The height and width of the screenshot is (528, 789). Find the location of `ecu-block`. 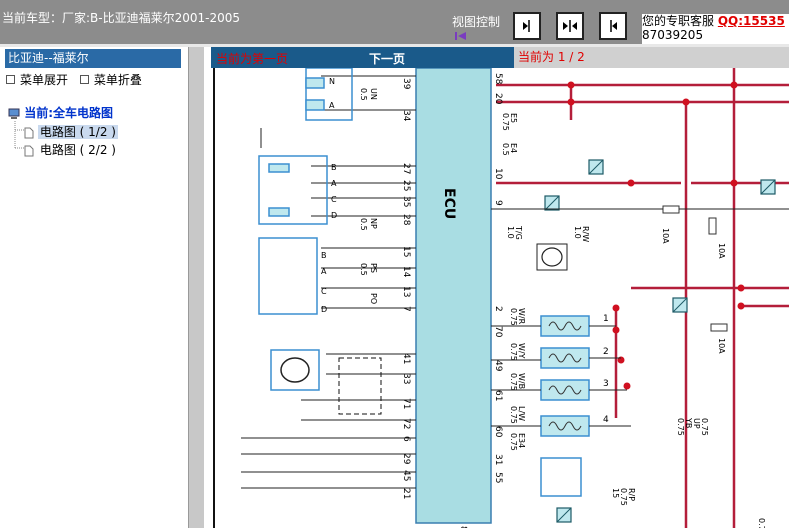

ecu-block is located at coordinates (453, 296).